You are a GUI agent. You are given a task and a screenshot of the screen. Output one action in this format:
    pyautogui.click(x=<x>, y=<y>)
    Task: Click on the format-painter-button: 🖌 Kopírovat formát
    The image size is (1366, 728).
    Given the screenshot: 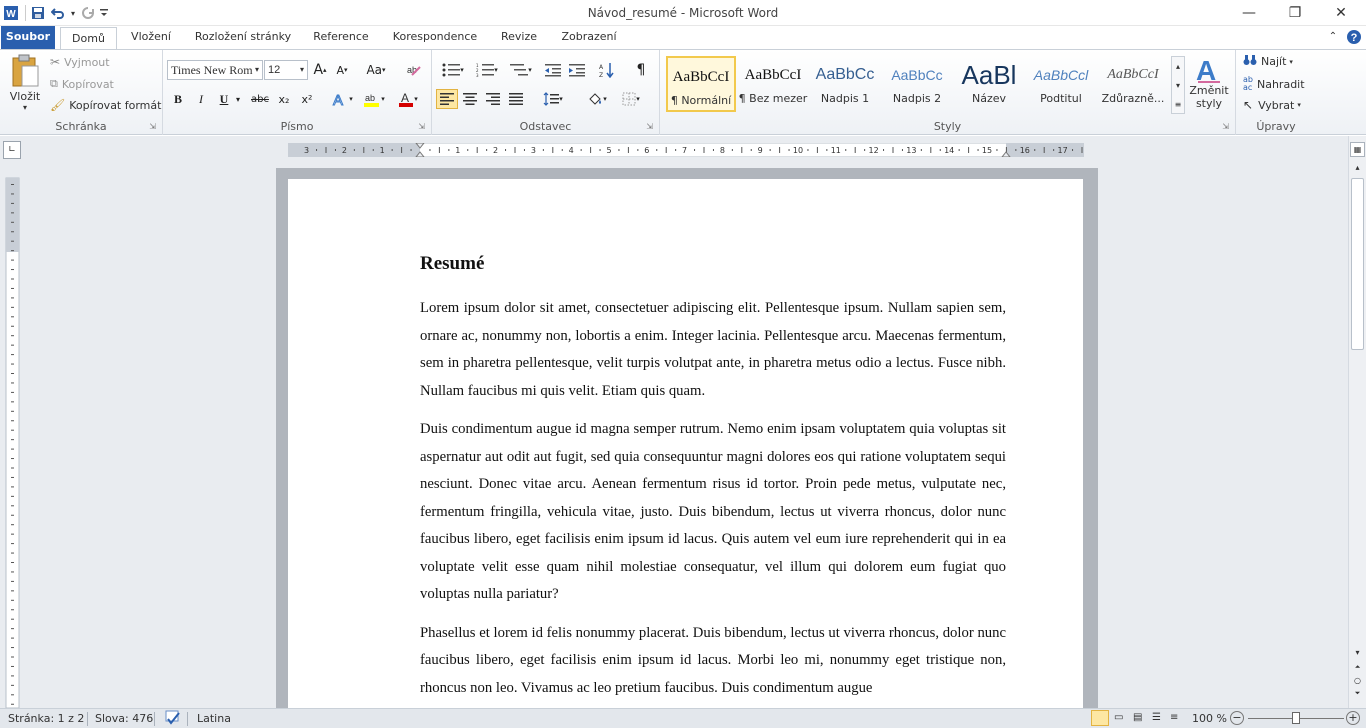 What is the action you would take?
    pyautogui.click(x=105, y=105)
    